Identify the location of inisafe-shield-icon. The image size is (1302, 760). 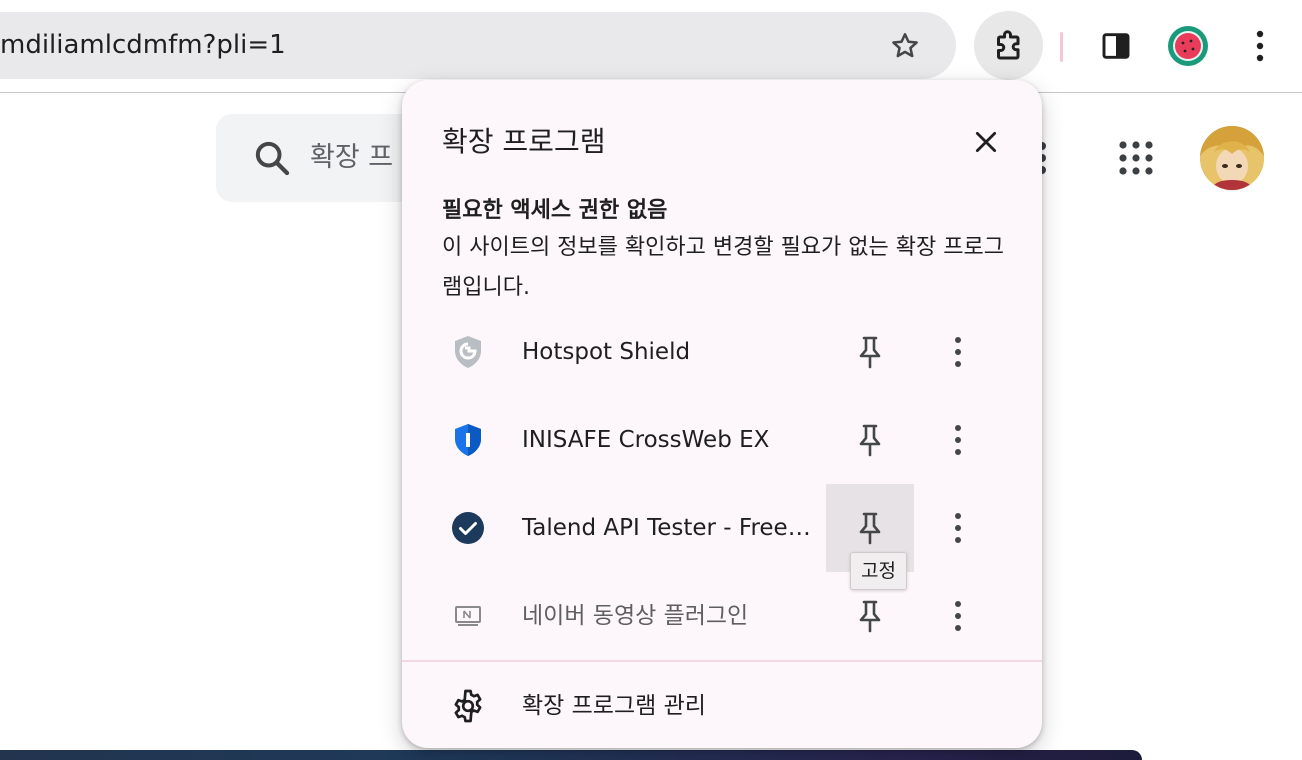
(468, 440).